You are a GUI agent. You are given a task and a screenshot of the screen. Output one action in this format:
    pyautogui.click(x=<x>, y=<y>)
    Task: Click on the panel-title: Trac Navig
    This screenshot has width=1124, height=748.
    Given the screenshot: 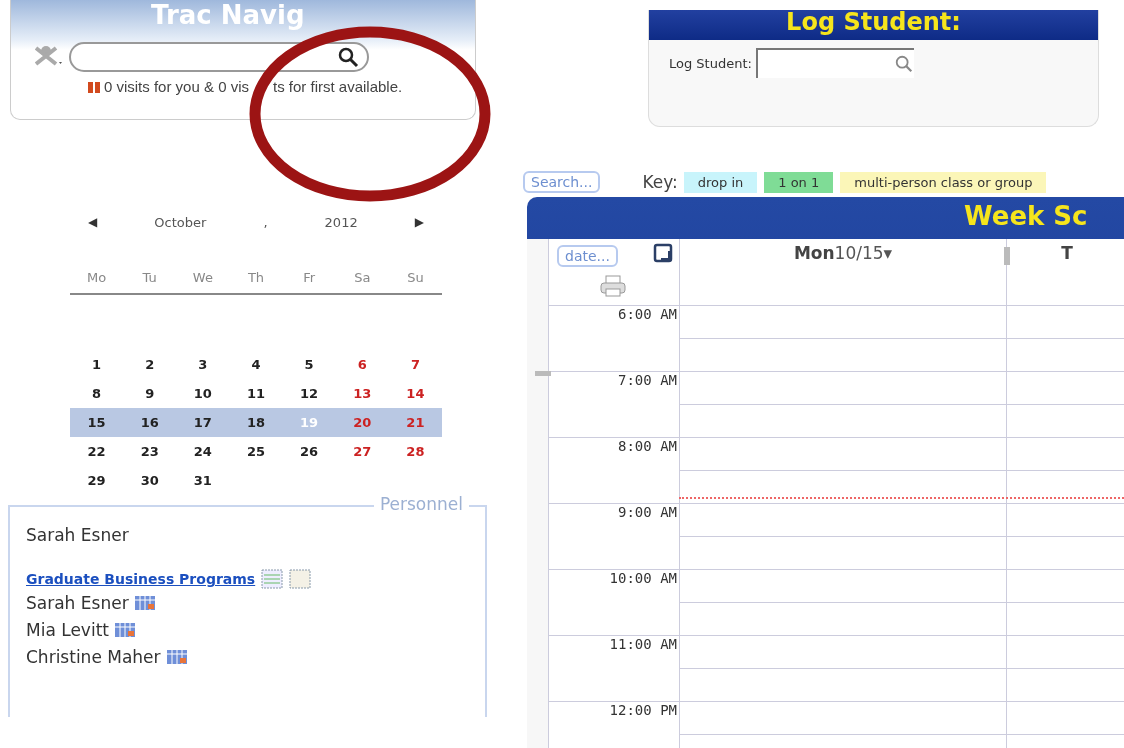 What is the action you would take?
    pyautogui.click(x=228, y=16)
    